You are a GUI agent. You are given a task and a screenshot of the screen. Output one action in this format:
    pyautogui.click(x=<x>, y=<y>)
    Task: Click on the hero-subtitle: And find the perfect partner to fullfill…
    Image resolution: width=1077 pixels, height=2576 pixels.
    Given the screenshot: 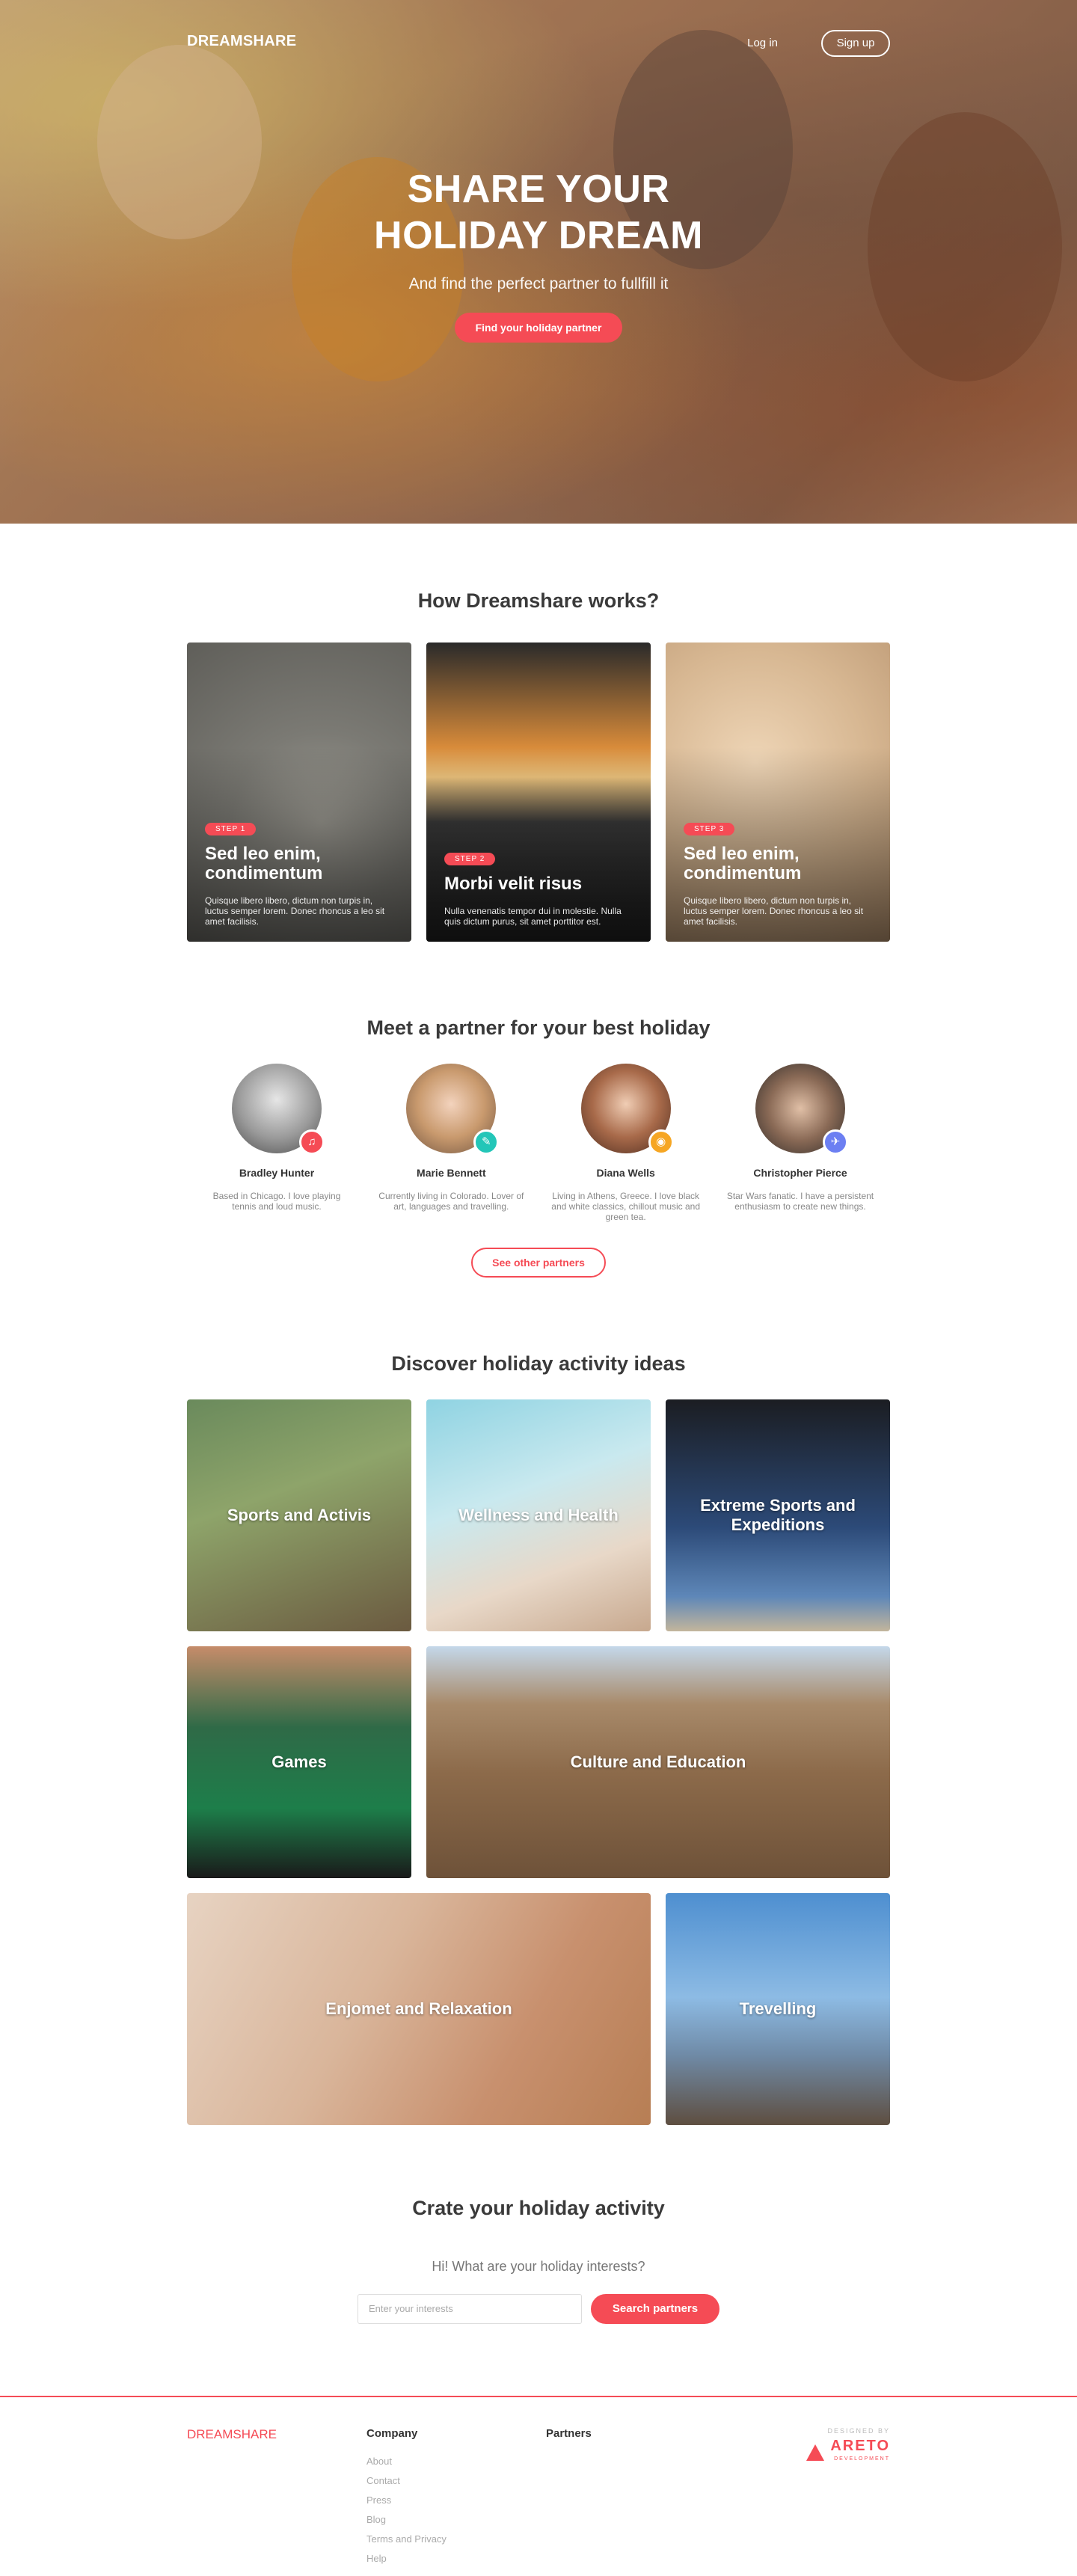 What is the action you would take?
    pyautogui.click(x=538, y=283)
    